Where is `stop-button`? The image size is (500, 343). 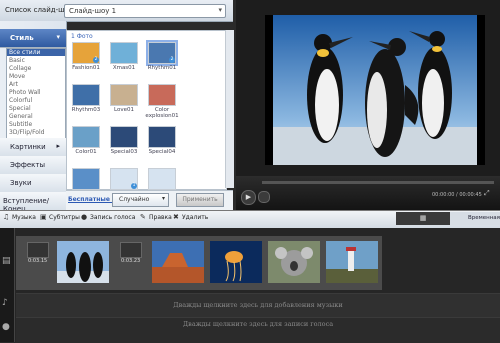 stop-button is located at coordinates (264, 197).